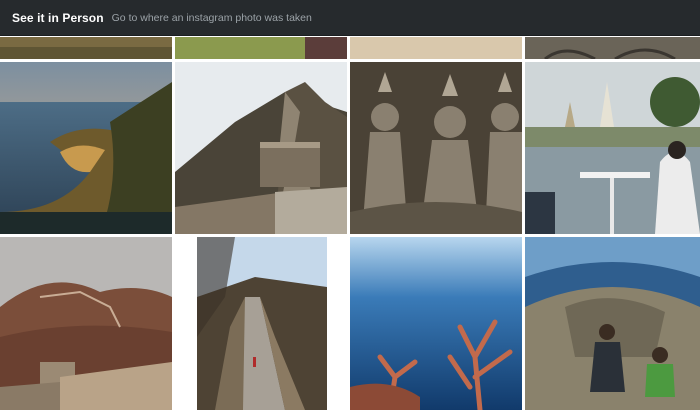 The image size is (700, 410). Describe the element at coordinates (86, 148) in the screenshot. I see `photo-coastal-cliff` at that location.